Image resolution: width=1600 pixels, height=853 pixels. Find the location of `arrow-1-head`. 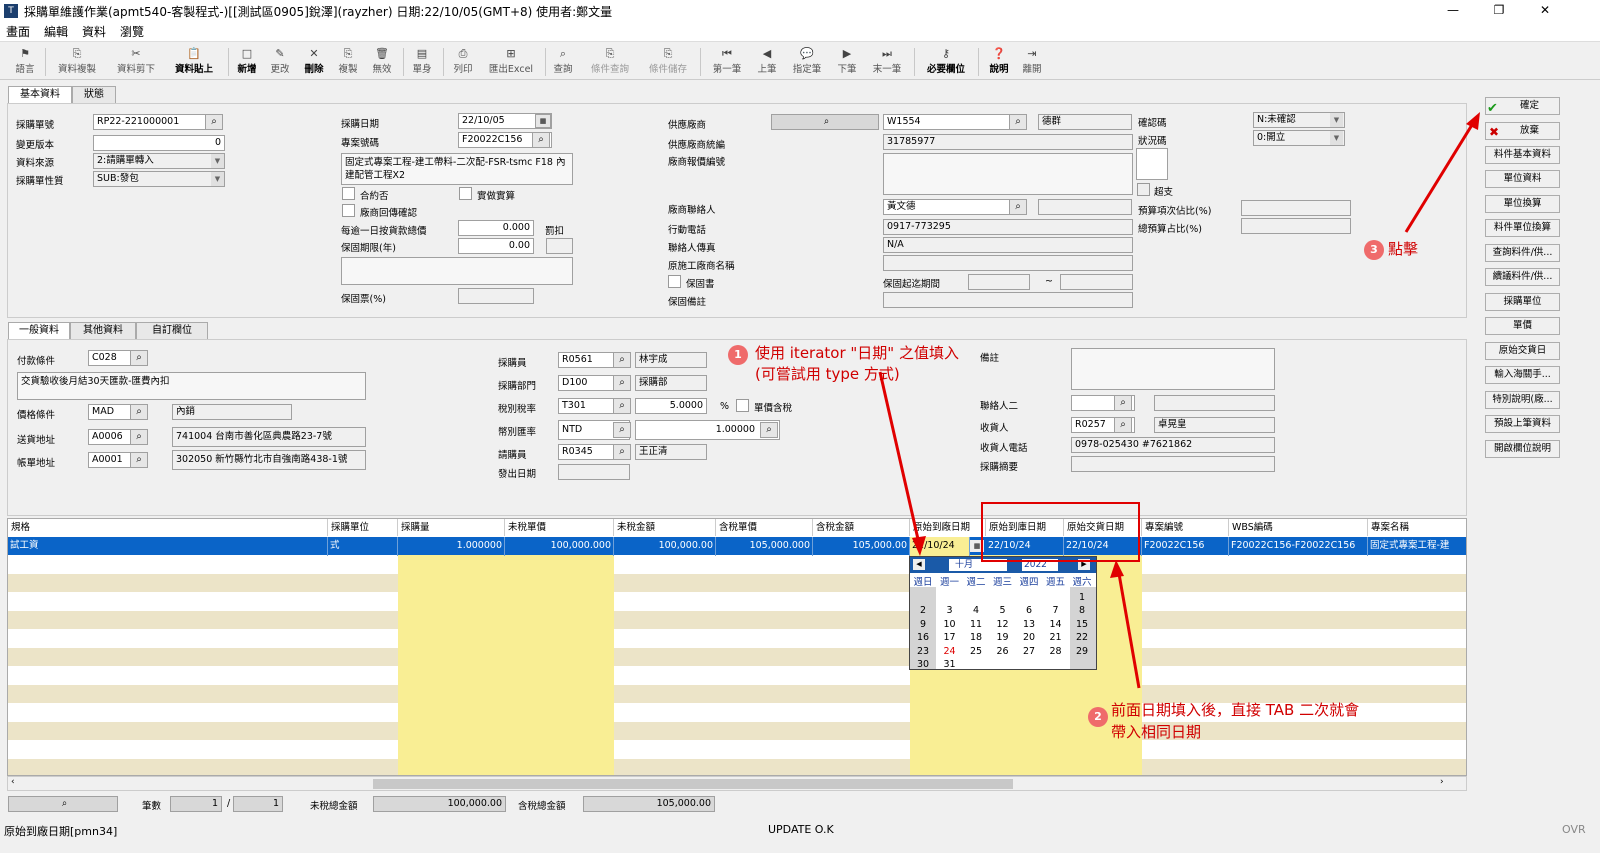

arrow-1-head is located at coordinates (919, 546).